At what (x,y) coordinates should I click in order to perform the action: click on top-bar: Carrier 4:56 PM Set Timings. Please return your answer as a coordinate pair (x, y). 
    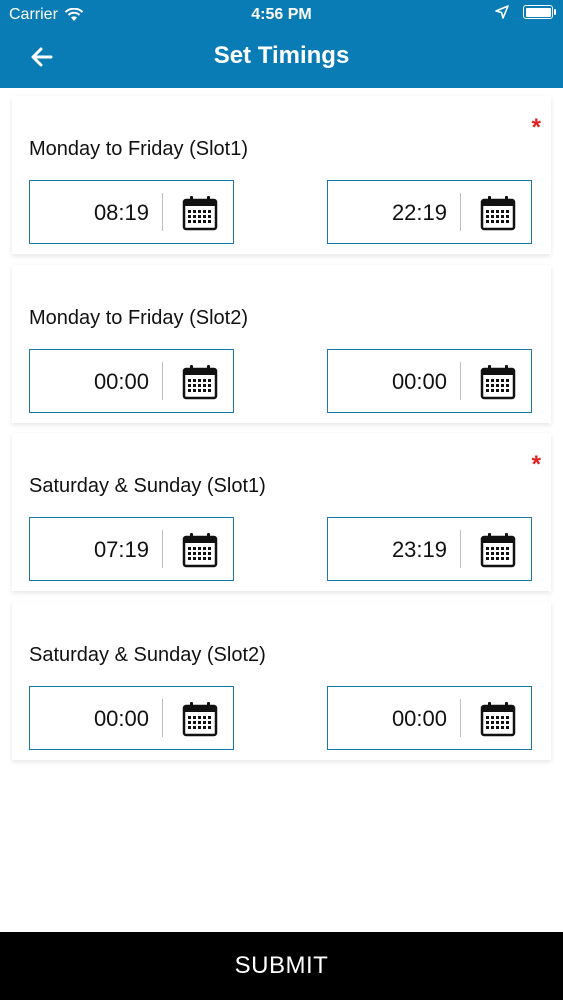
    Looking at the image, I should click on (281, 44).